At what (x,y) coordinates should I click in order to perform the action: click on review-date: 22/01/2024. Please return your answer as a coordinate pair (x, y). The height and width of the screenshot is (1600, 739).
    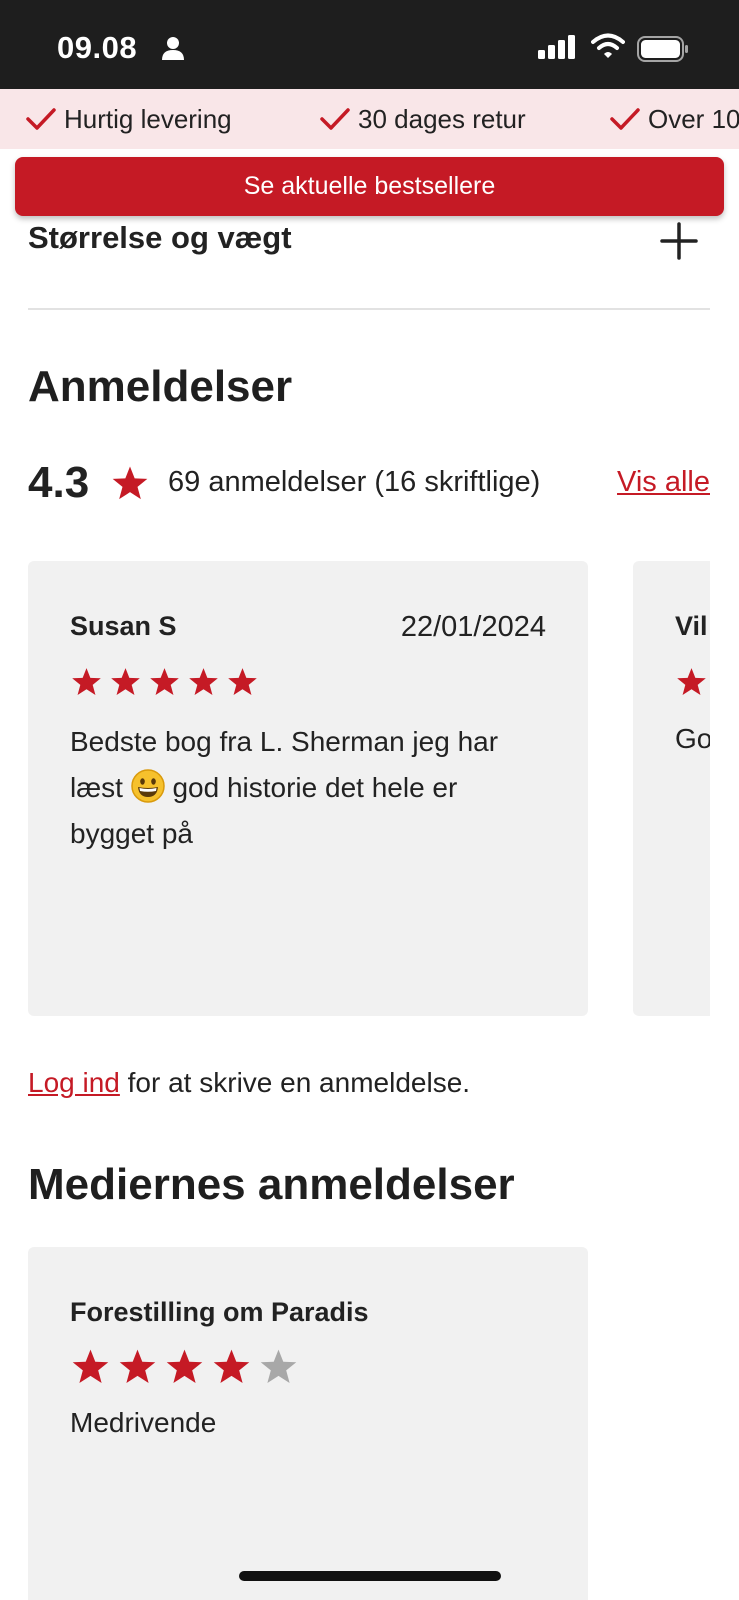
    Looking at the image, I should click on (473, 627).